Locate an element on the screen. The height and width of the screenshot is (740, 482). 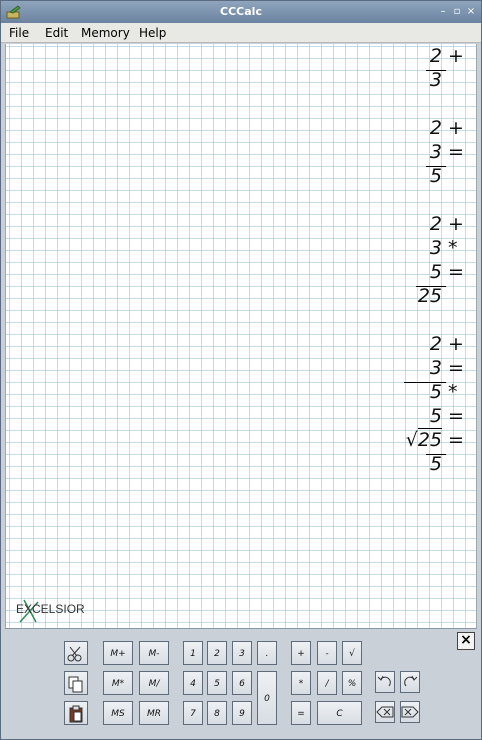
redo-icon is located at coordinates (410, 686).